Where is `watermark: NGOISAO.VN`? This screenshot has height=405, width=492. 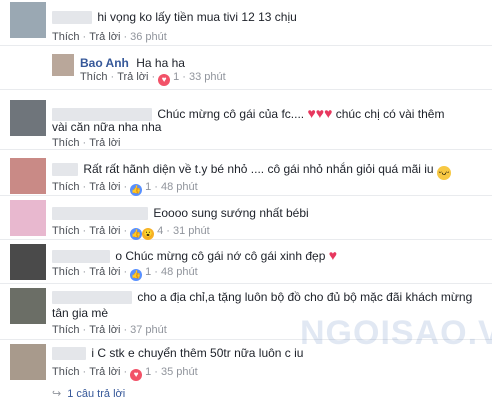
watermark: NGOISAO.VN is located at coordinates (396, 333).